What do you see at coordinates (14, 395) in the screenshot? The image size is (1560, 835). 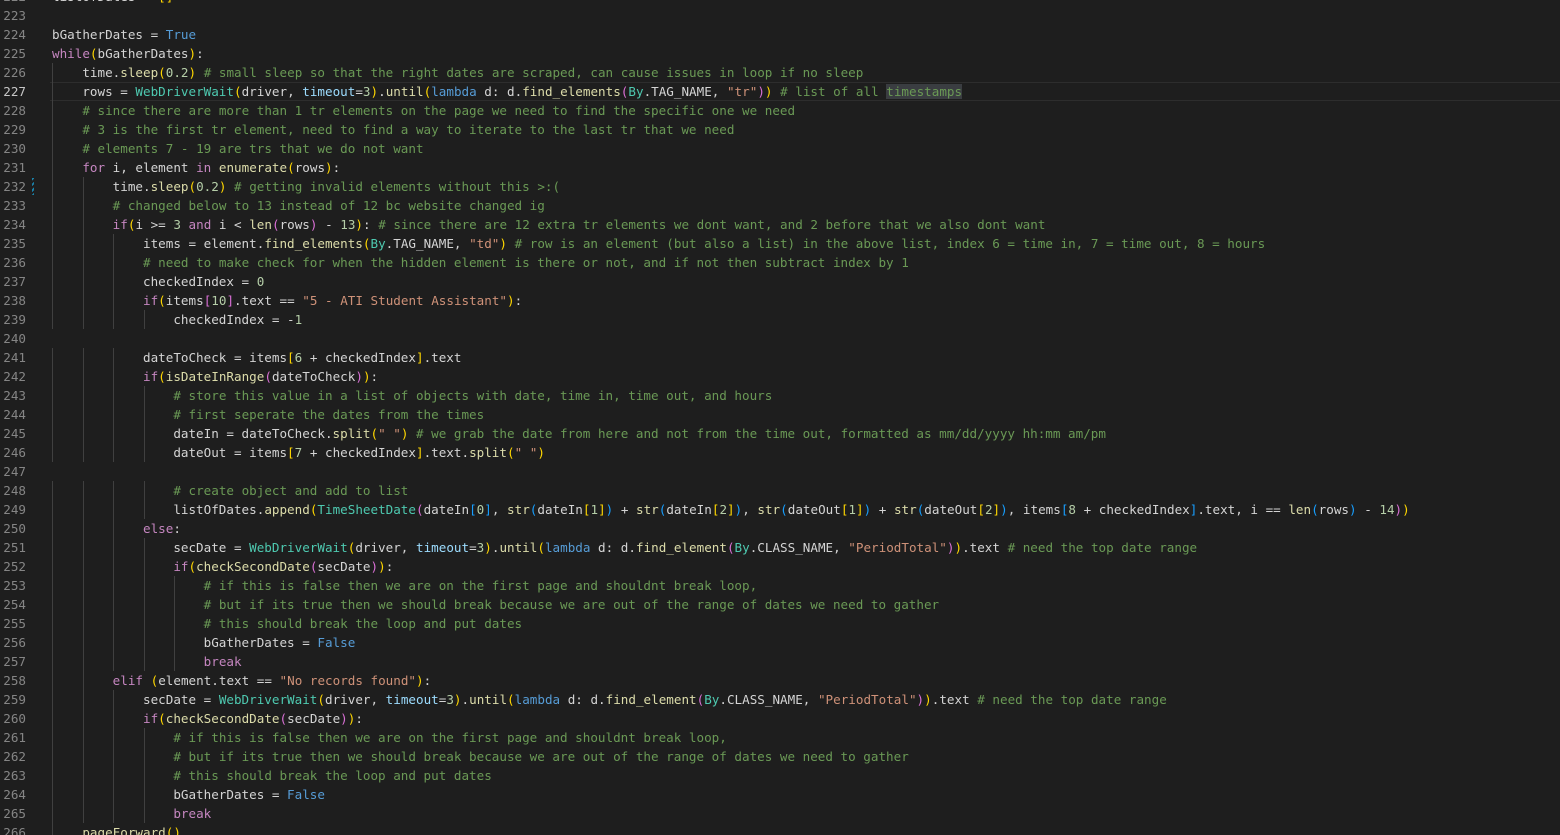 I see `line-number: 243` at bounding box center [14, 395].